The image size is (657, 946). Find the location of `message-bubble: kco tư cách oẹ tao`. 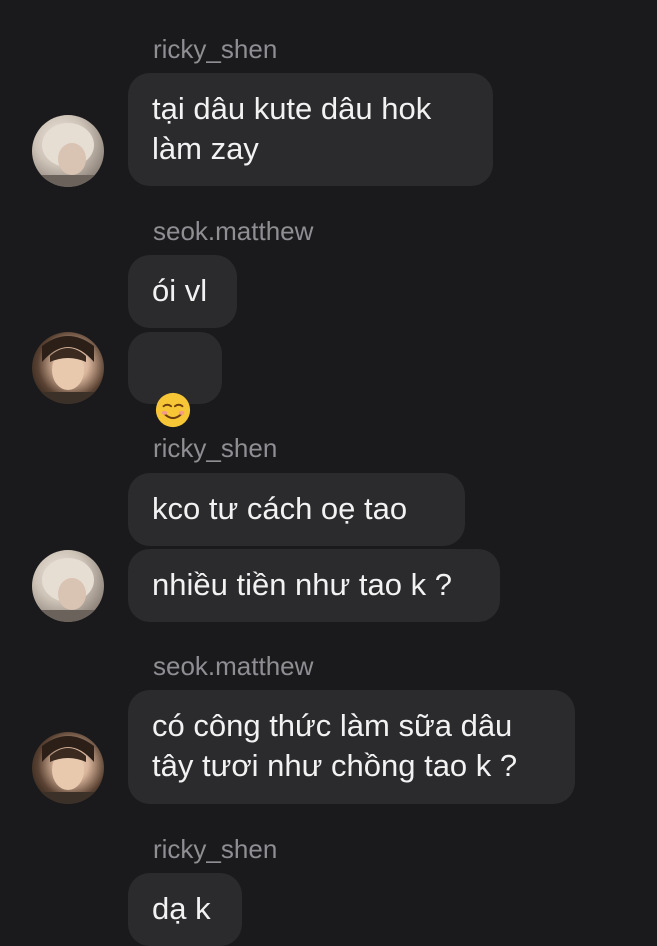

message-bubble: kco tư cách oẹ tao is located at coordinates (296, 509).